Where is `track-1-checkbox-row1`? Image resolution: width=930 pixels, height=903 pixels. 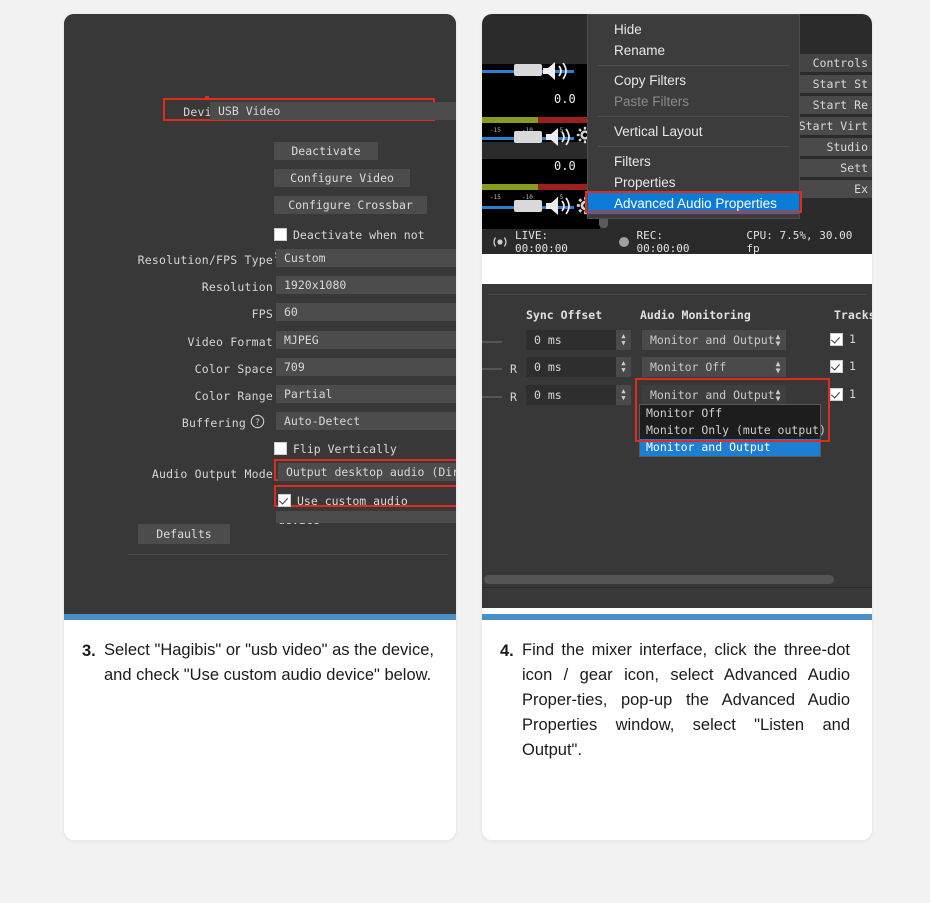 track-1-checkbox-row1 is located at coordinates (836, 339).